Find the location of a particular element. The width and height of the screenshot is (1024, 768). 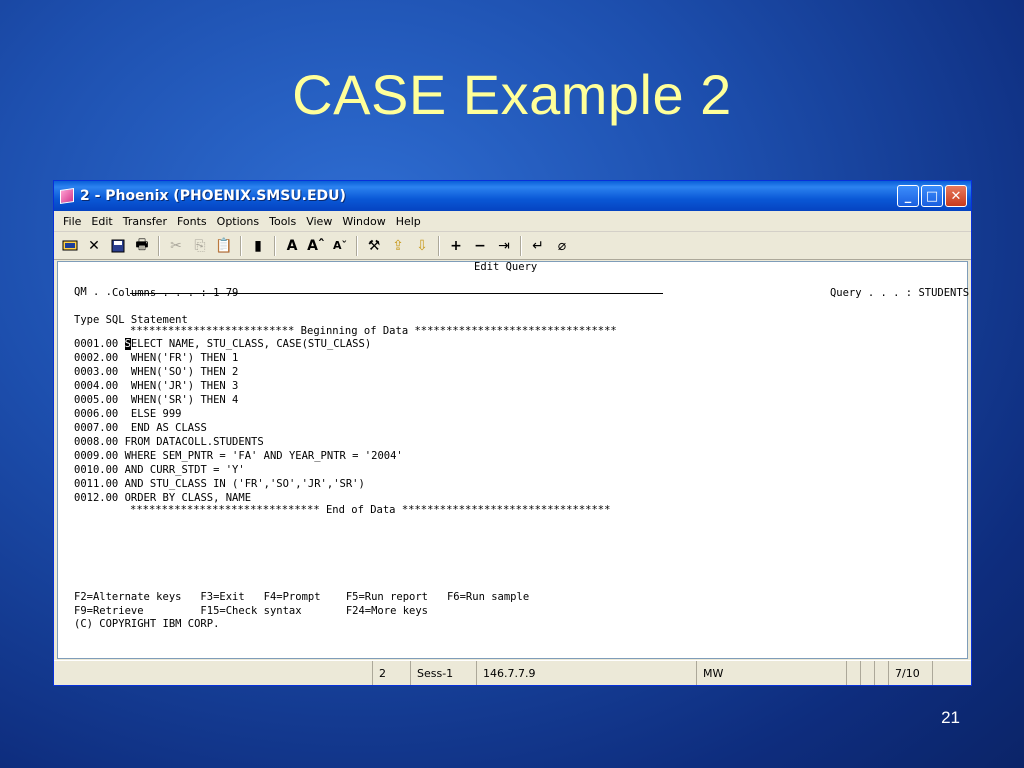

line-number: 0008.00 is located at coordinates (96, 442).